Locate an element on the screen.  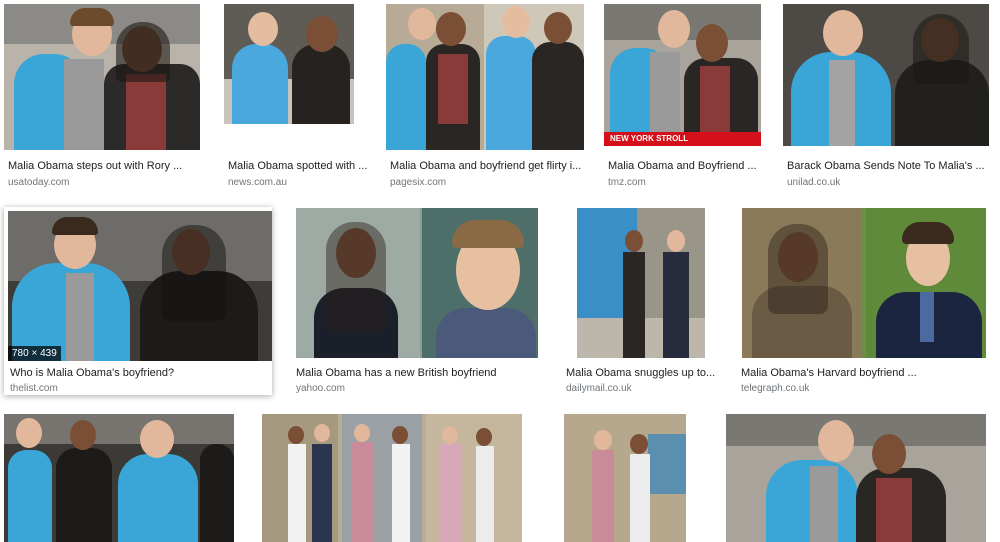
result-thumbnail: 780 × 439 is located at coordinates (140, 286).